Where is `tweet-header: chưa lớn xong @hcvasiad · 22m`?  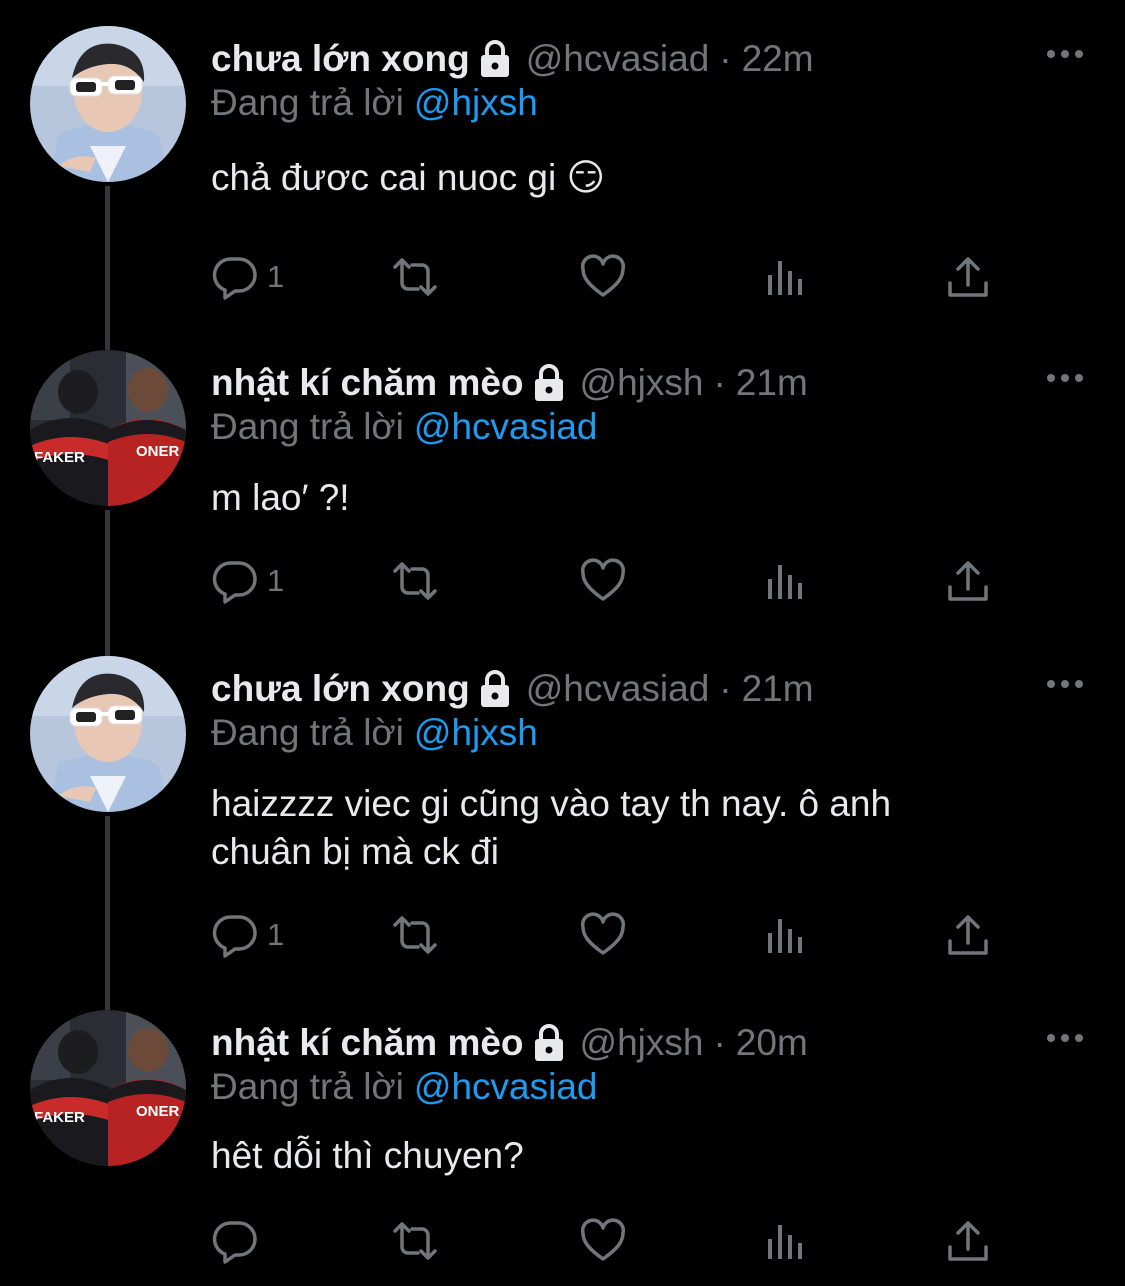 tweet-header: chưa lớn xong @hcvasiad · 22m is located at coordinates (512, 59).